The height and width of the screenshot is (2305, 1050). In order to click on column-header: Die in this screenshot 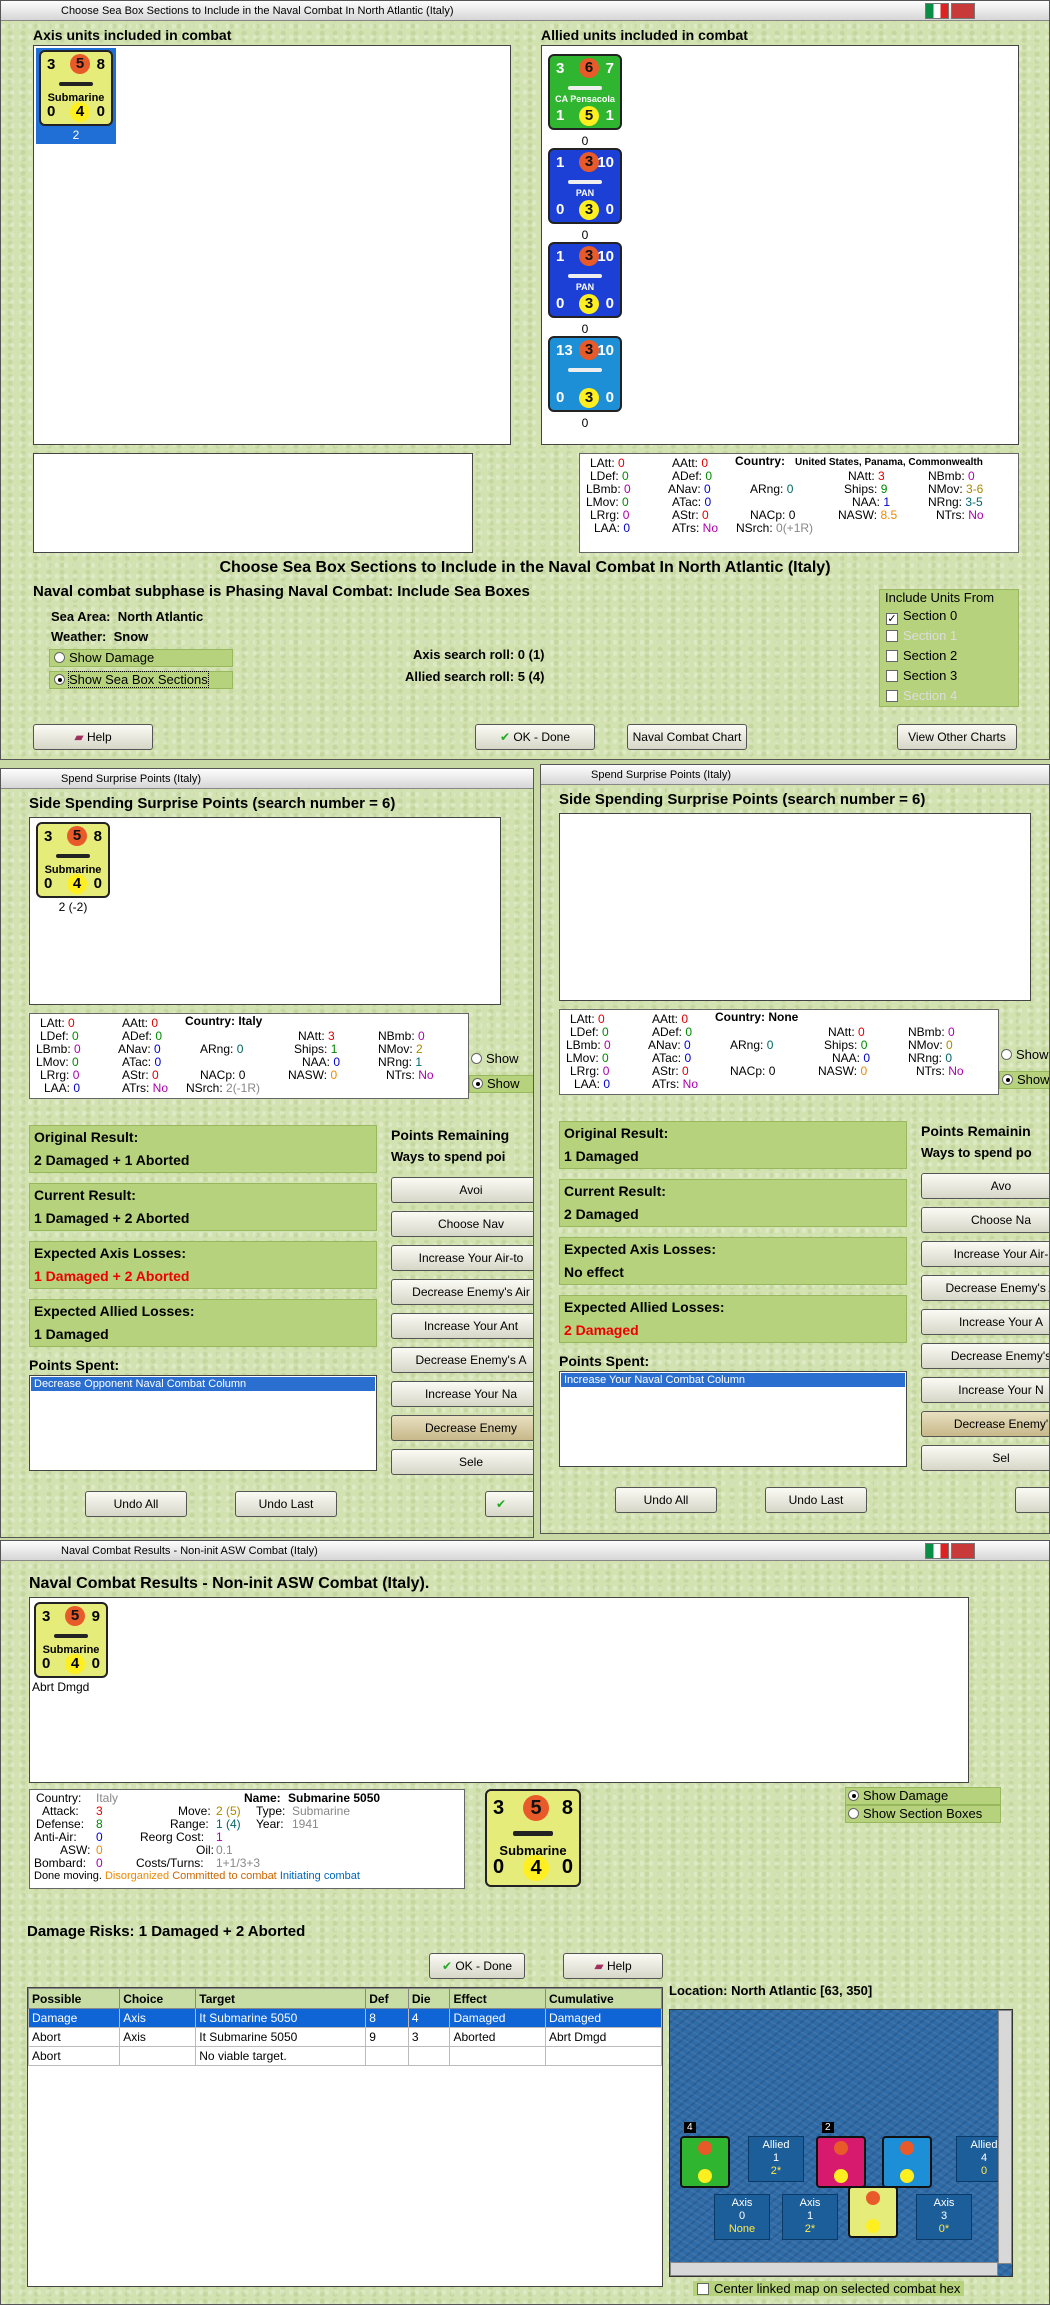, I will do `click(429, 1998)`.